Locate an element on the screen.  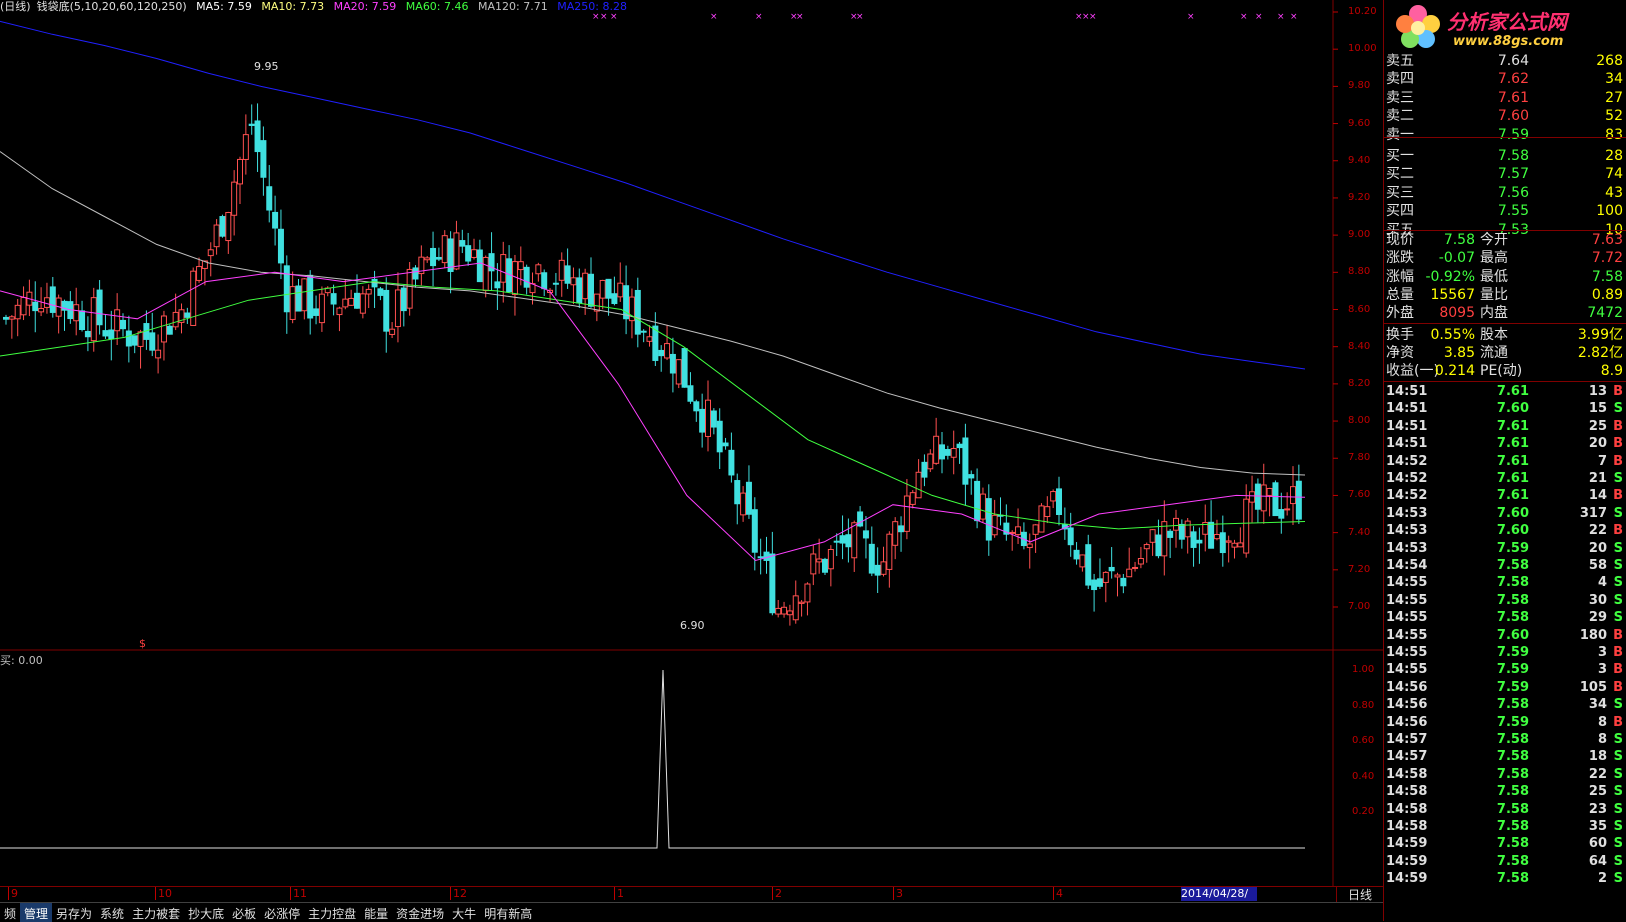
tick-row: 14:55 7.59 3 B is located at coordinates (1505, 670).